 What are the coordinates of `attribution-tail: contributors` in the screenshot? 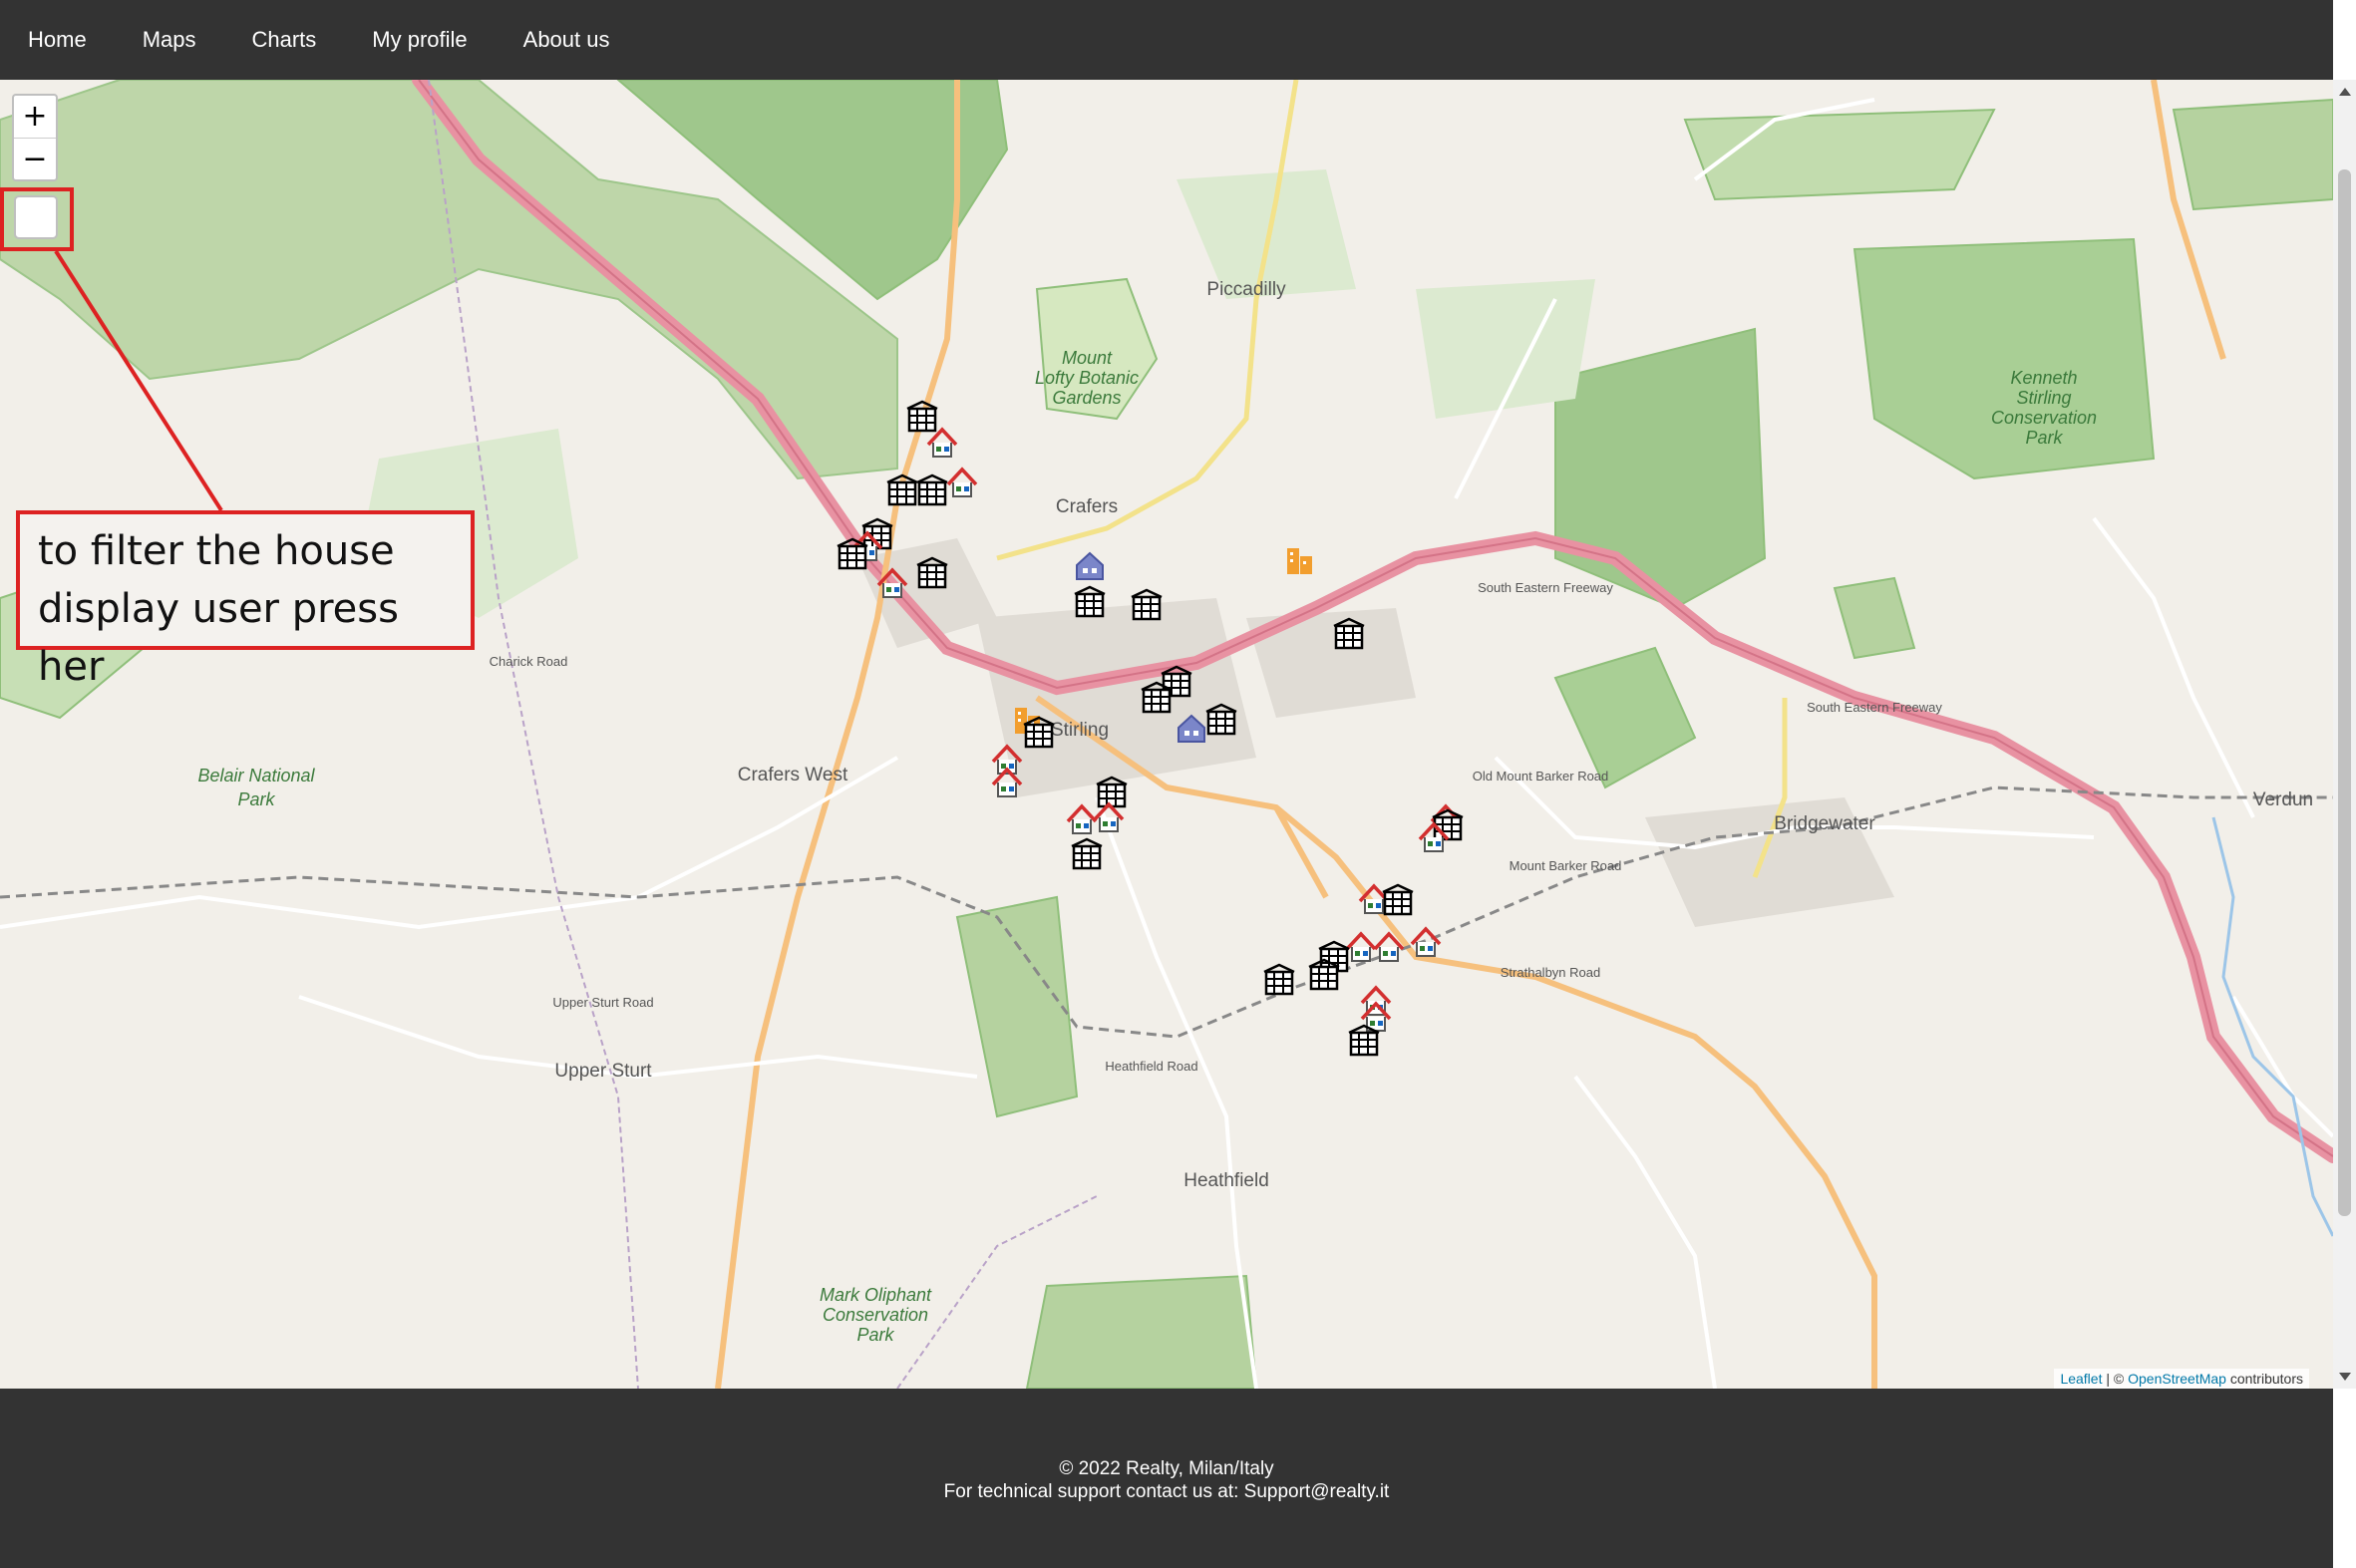 It's located at (2264, 1379).